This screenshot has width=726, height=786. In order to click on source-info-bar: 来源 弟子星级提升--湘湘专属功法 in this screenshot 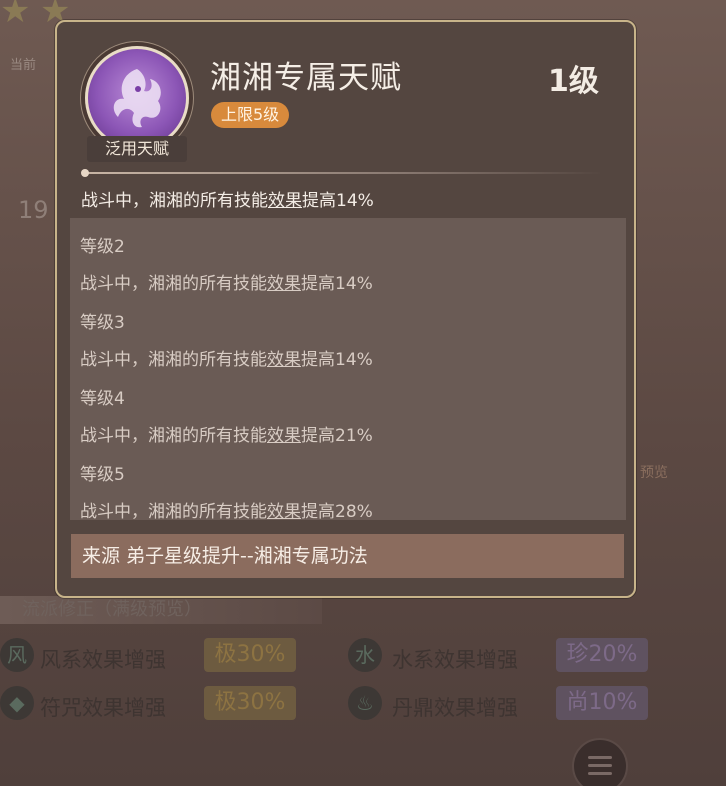, I will do `click(347, 556)`.